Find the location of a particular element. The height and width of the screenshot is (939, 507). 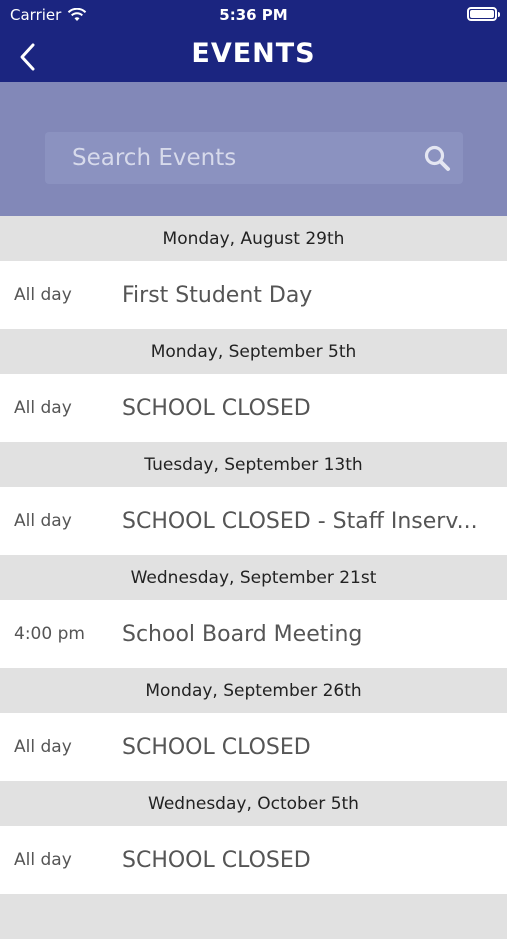

event-row: 4:00 pm School Board Meeting is located at coordinates (253, 634).